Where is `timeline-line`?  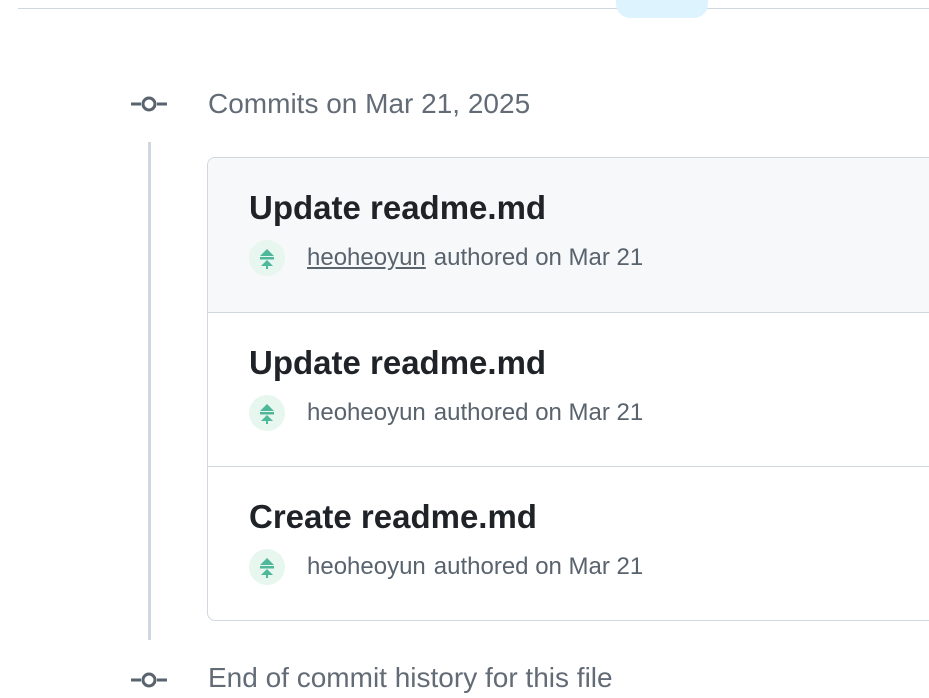
timeline-line is located at coordinates (149, 391).